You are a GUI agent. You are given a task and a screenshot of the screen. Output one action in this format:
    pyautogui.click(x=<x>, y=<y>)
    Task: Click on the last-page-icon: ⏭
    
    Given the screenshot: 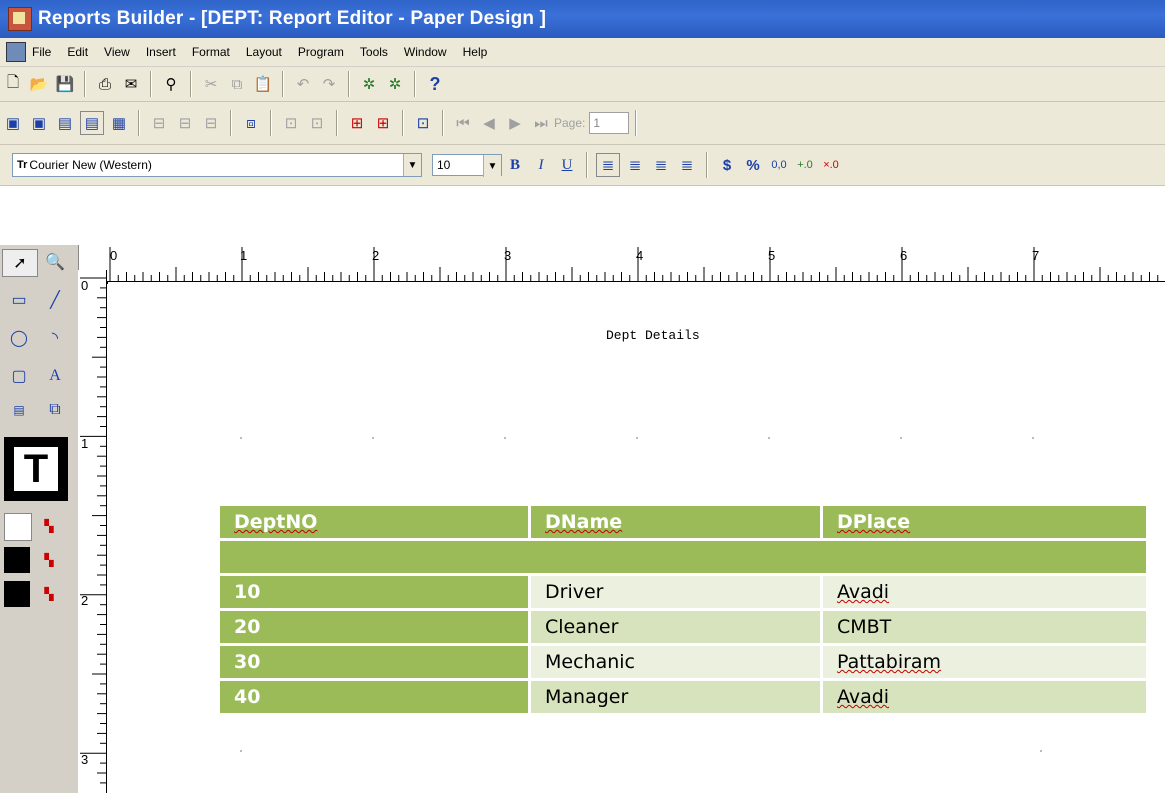 What is the action you would take?
    pyautogui.click(x=541, y=123)
    